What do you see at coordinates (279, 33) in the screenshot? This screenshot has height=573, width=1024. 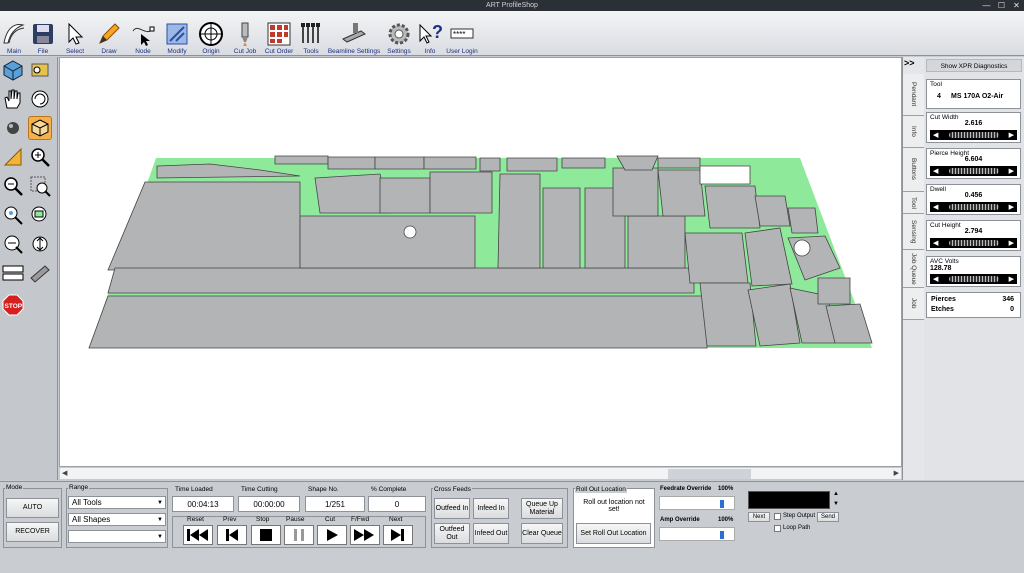 I see `toolbar-cut-order: Cut Order` at bounding box center [279, 33].